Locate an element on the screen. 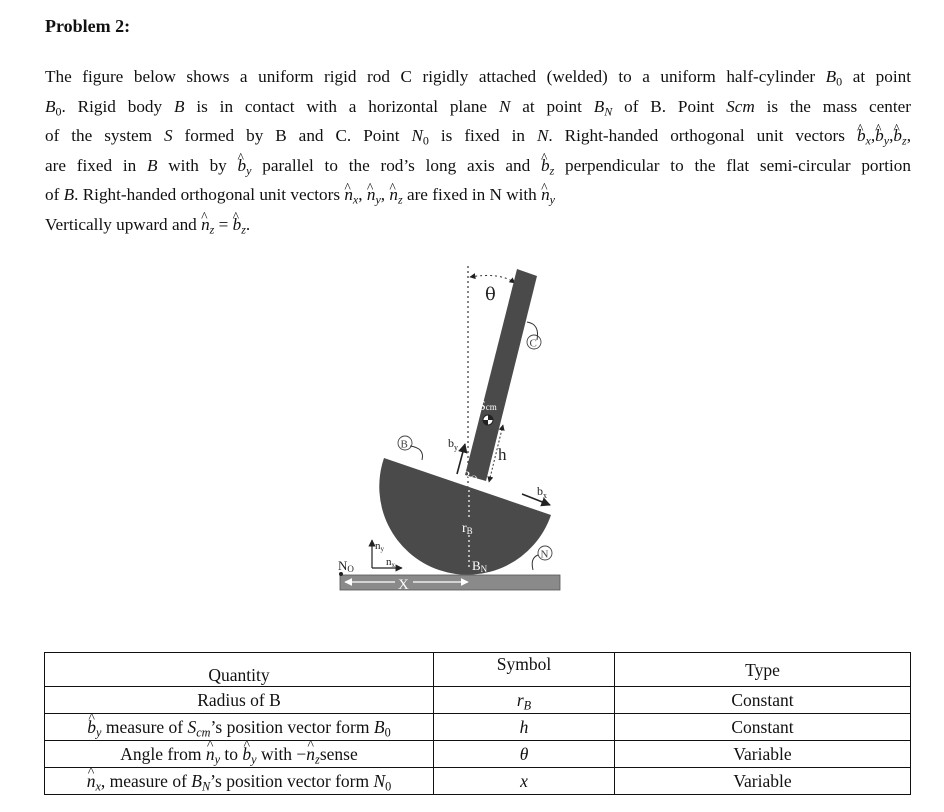 The image size is (944, 812). scm-label: Scm is located at coordinates (487, 406).